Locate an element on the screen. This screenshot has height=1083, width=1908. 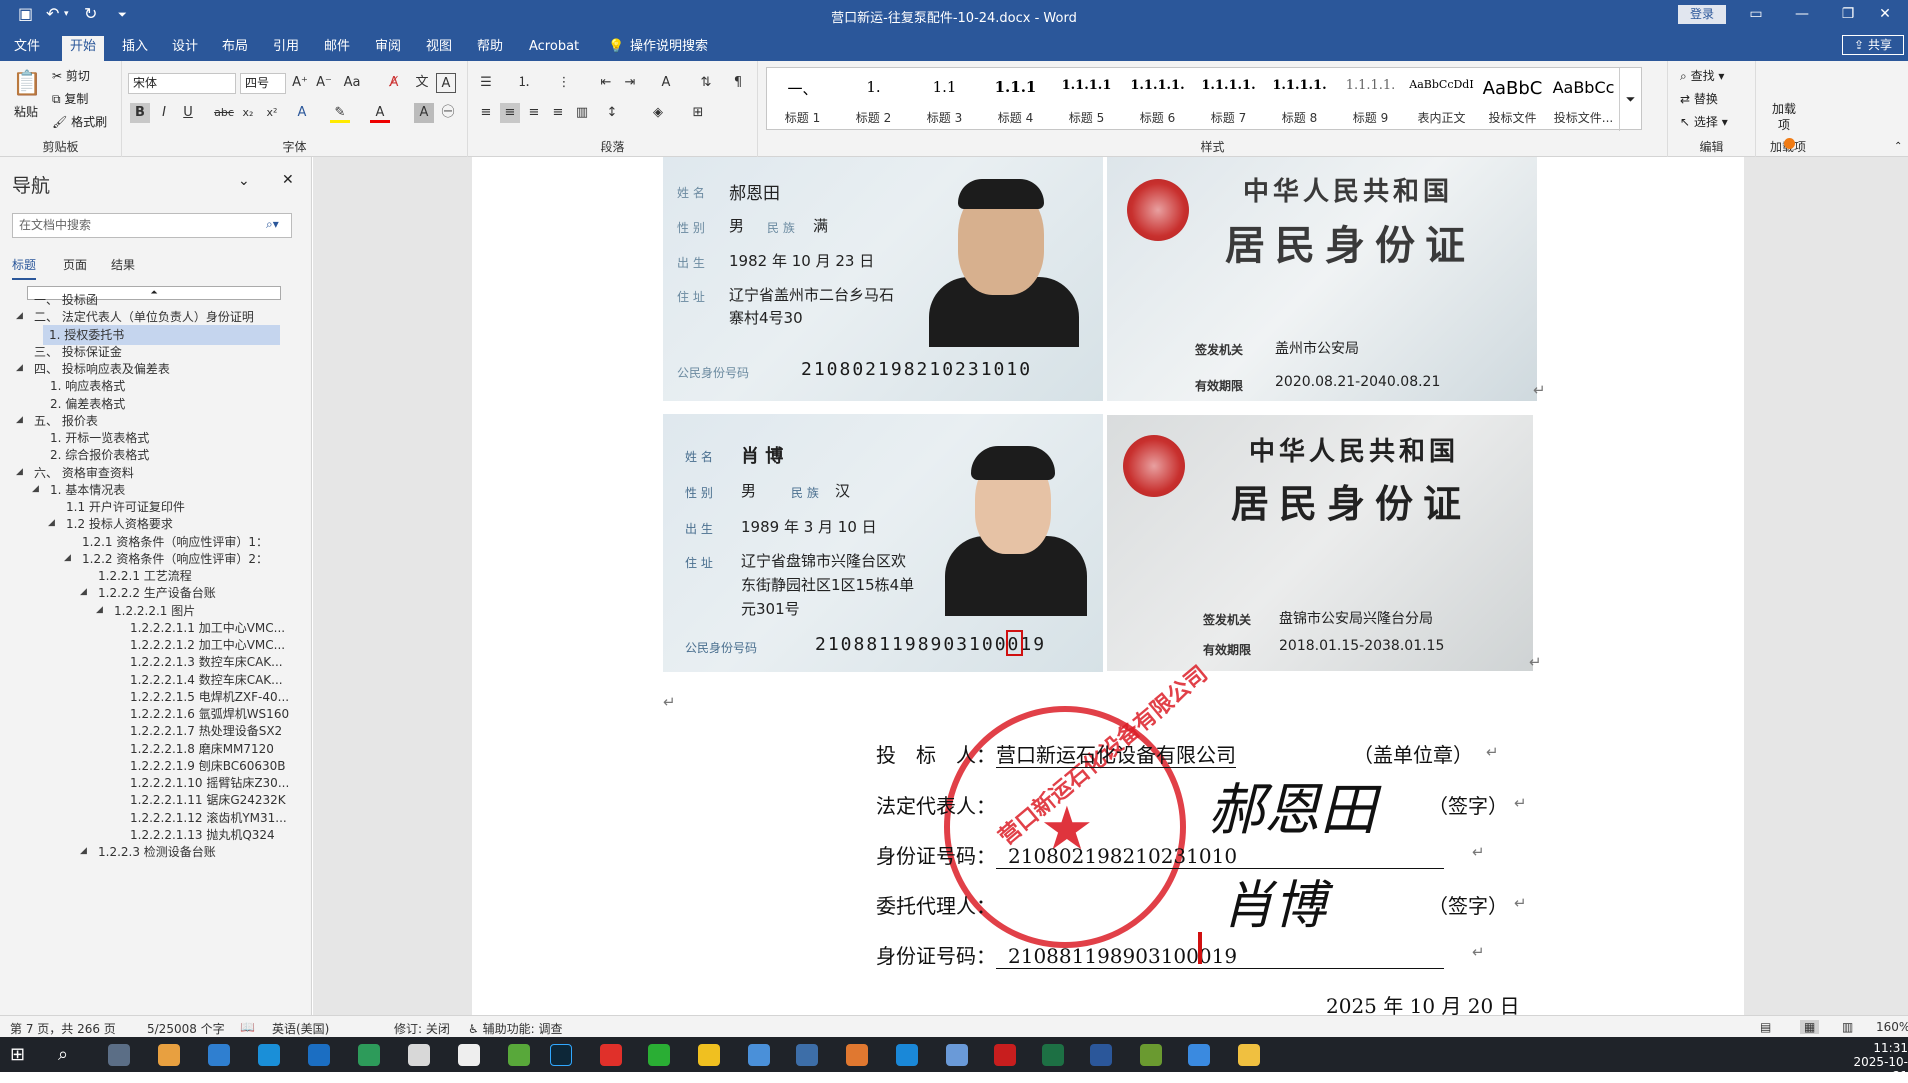
style-heading-8: 1.1.1.1. 标题 8 is located at coordinates (1299, 99).